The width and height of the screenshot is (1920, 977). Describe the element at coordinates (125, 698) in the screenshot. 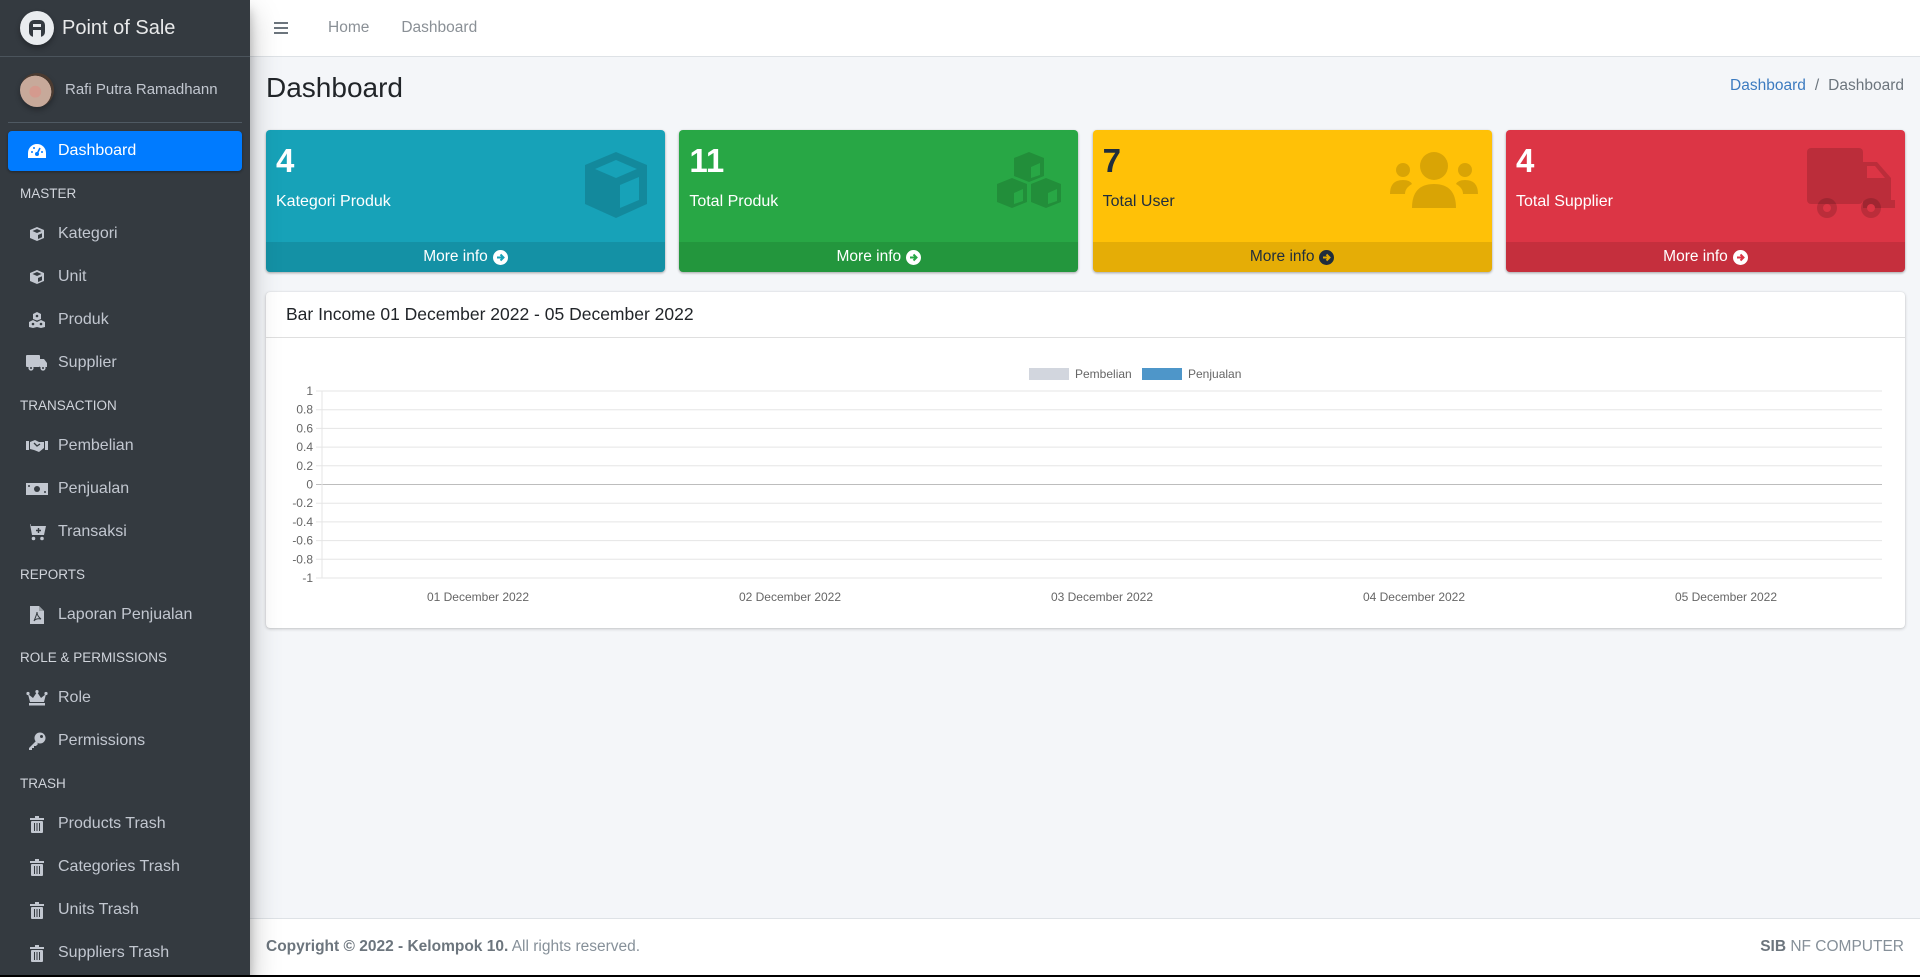

I see `sidebar-item-role: Role` at that location.